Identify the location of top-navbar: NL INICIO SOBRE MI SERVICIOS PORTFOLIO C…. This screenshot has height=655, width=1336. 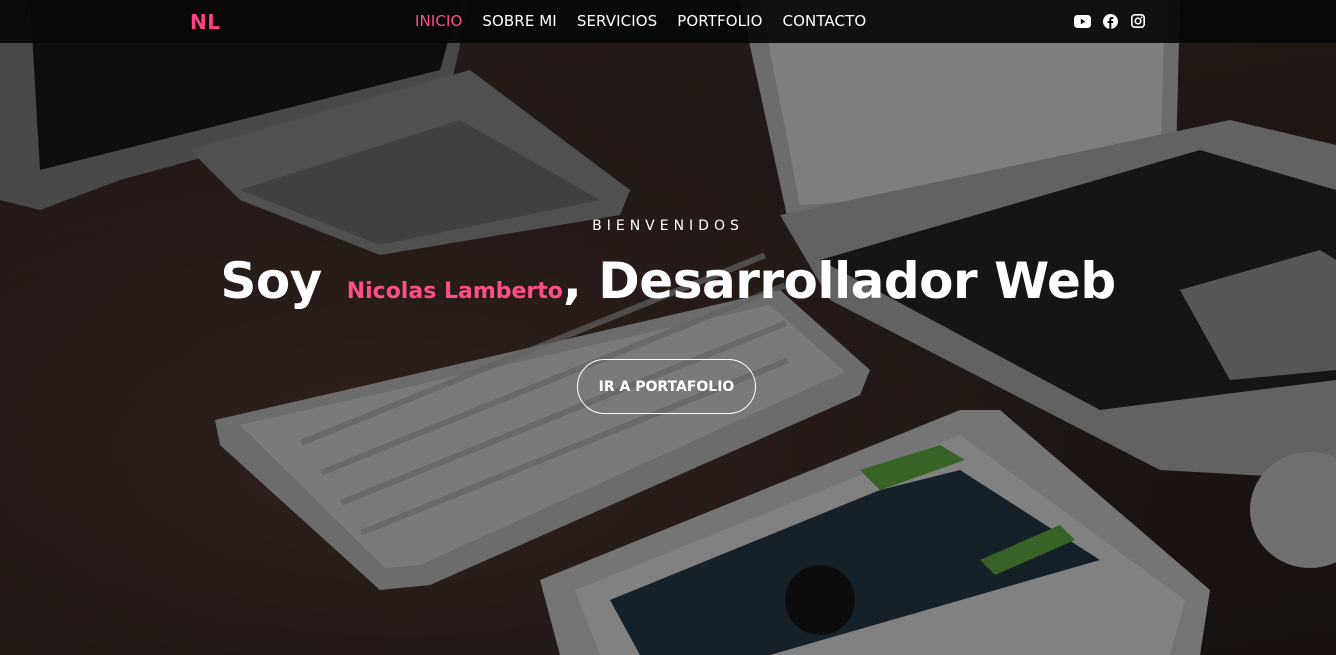
(668, 21).